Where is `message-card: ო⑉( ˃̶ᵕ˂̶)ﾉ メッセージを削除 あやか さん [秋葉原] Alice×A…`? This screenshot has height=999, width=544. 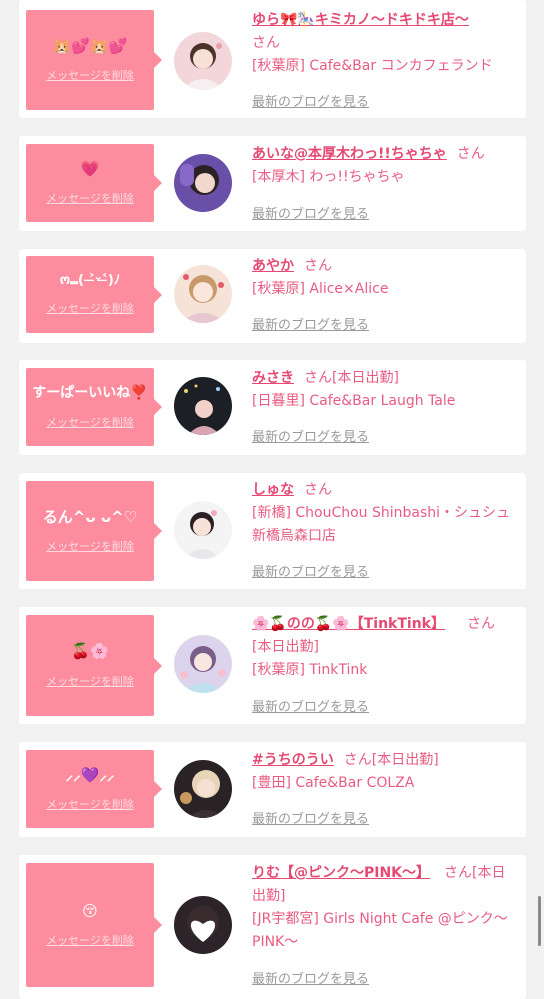 message-card: ო⑉( ˃̶ᵕ˂̶)ﾉ メッセージを削除 あやか さん [秋葉原] Alice×A… is located at coordinates (272, 296).